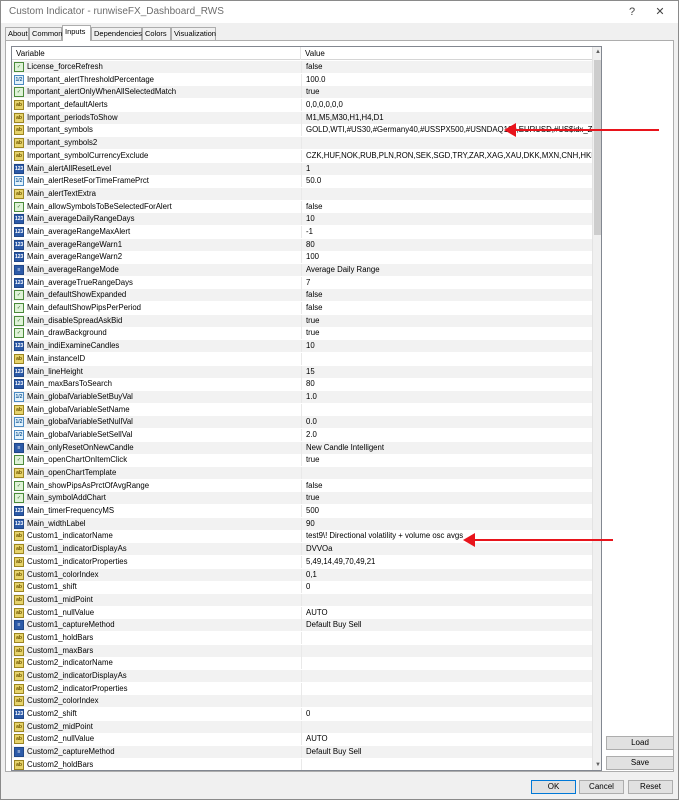  What do you see at coordinates (156, 143) in the screenshot?
I see `variable-cell: ab Important_symbols2` at bounding box center [156, 143].